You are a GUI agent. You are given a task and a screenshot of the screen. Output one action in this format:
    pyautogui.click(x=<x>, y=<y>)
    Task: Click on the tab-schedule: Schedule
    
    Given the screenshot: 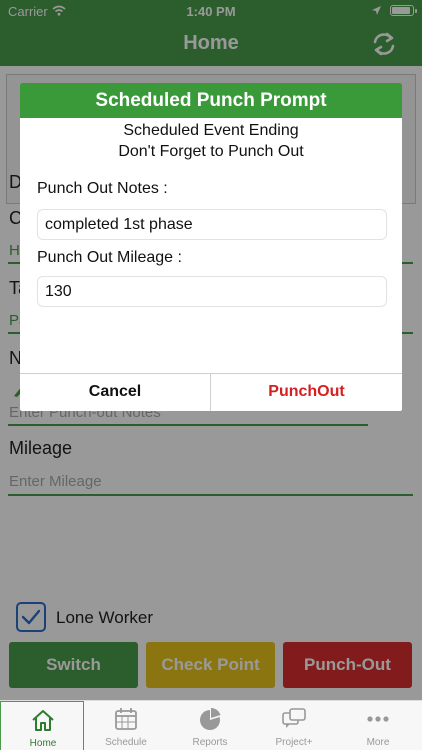 What is the action you would take?
    pyautogui.click(x=126, y=725)
    